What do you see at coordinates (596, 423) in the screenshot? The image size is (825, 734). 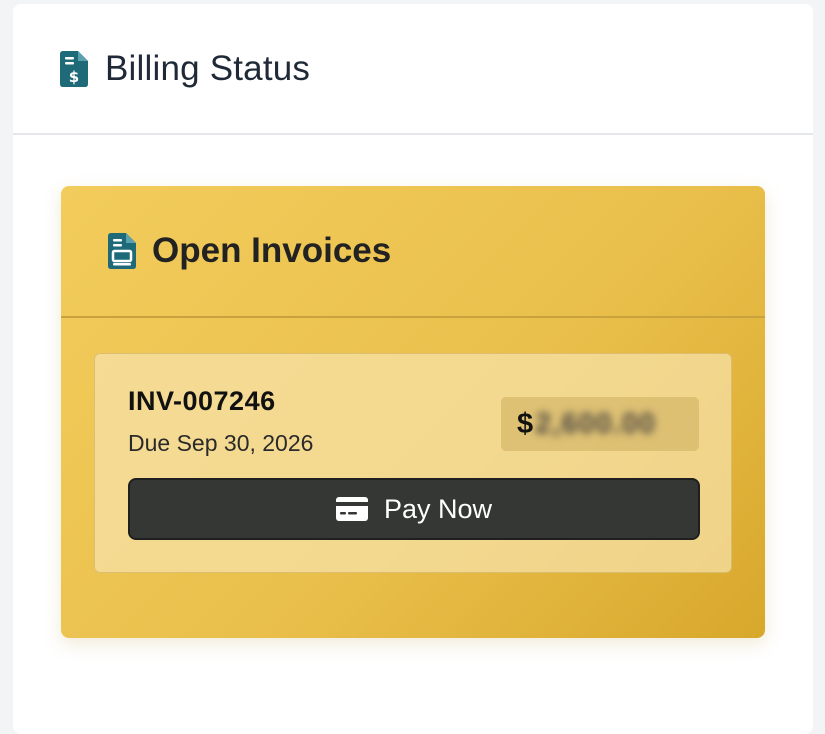 I see `invoice-amount-value: 2,600.00` at bounding box center [596, 423].